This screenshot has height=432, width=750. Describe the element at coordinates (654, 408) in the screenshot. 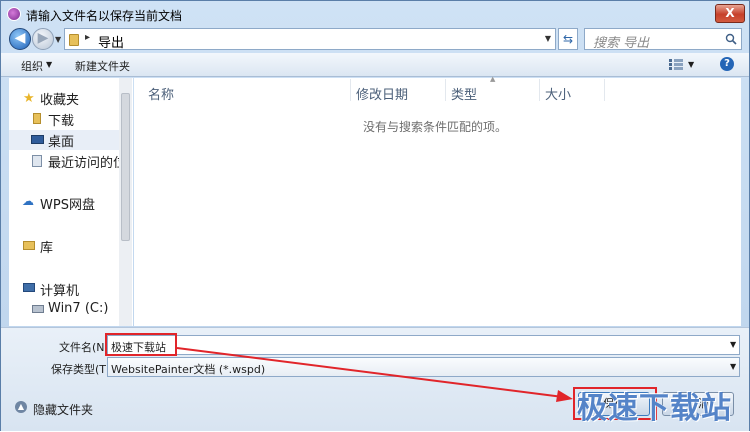

I see `watermark-text: 极速下载站` at that location.